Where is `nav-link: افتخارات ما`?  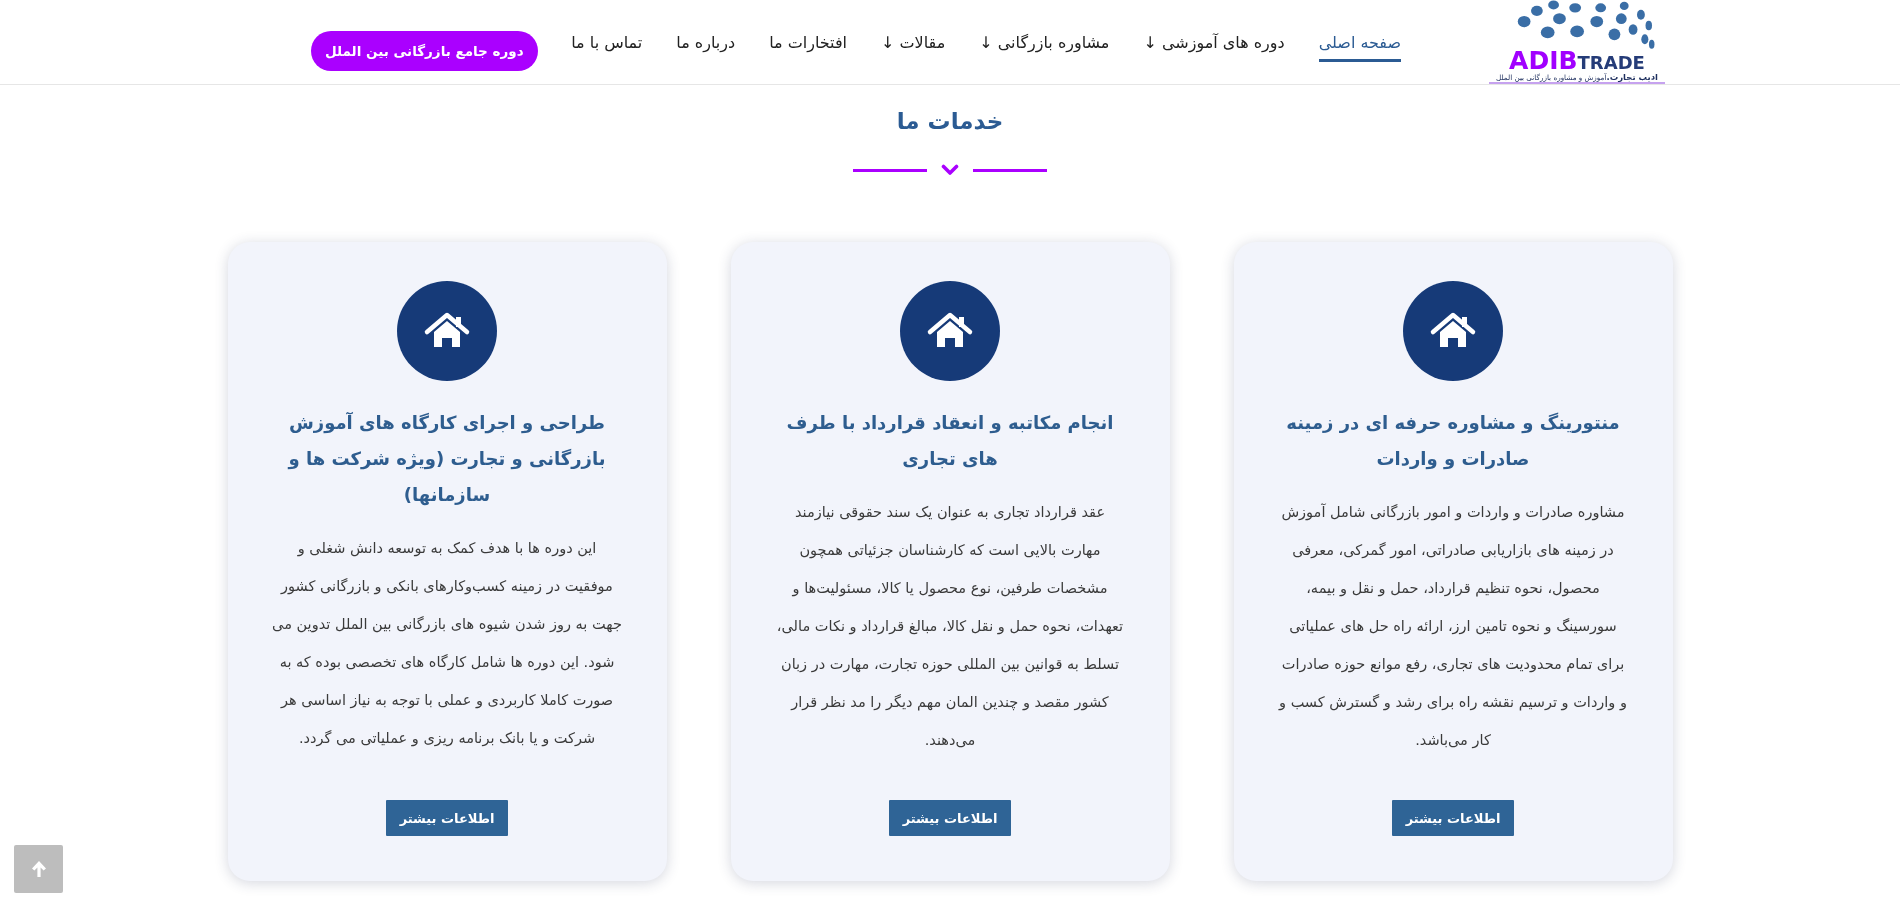 nav-link: افتخارات ما is located at coordinates (808, 31).